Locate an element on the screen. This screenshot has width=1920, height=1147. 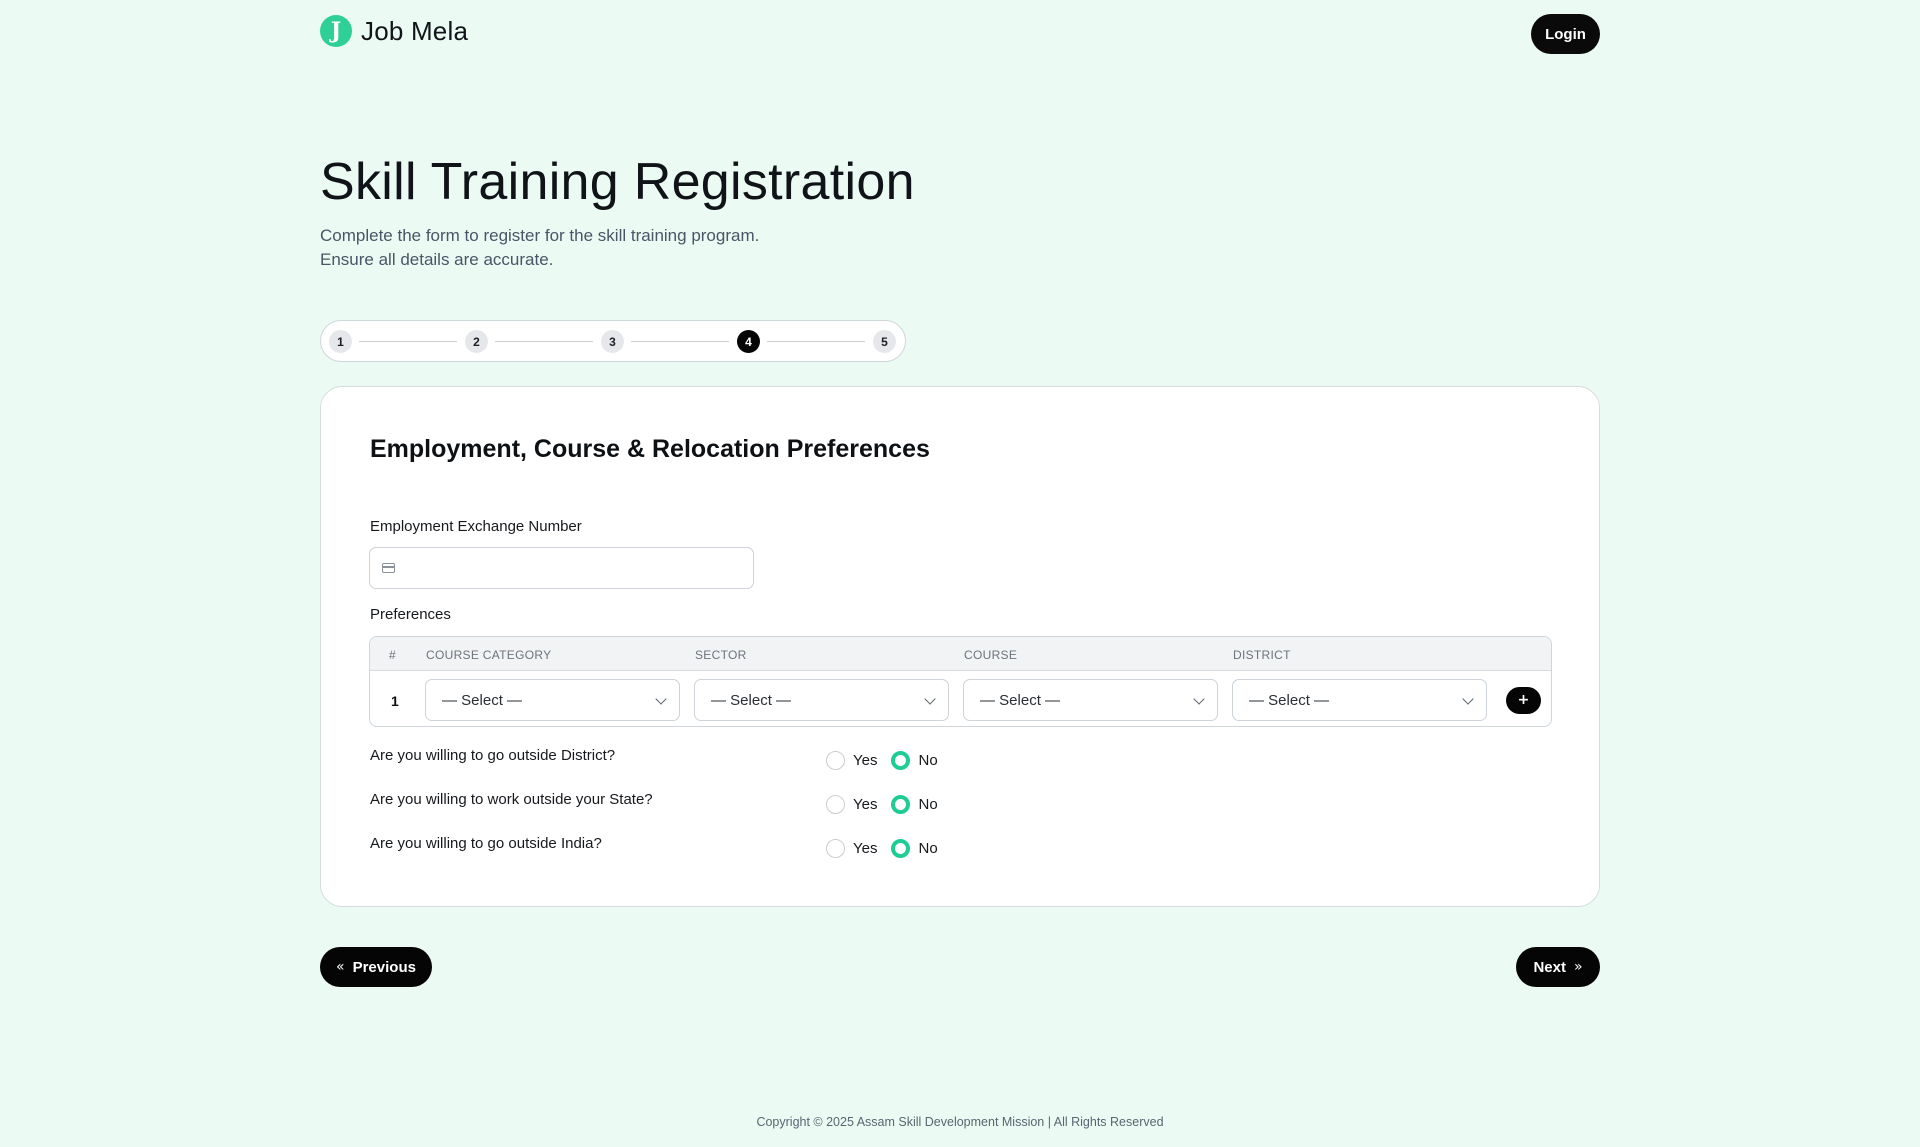
logo-icon: J is located at coordinates (336, 31).